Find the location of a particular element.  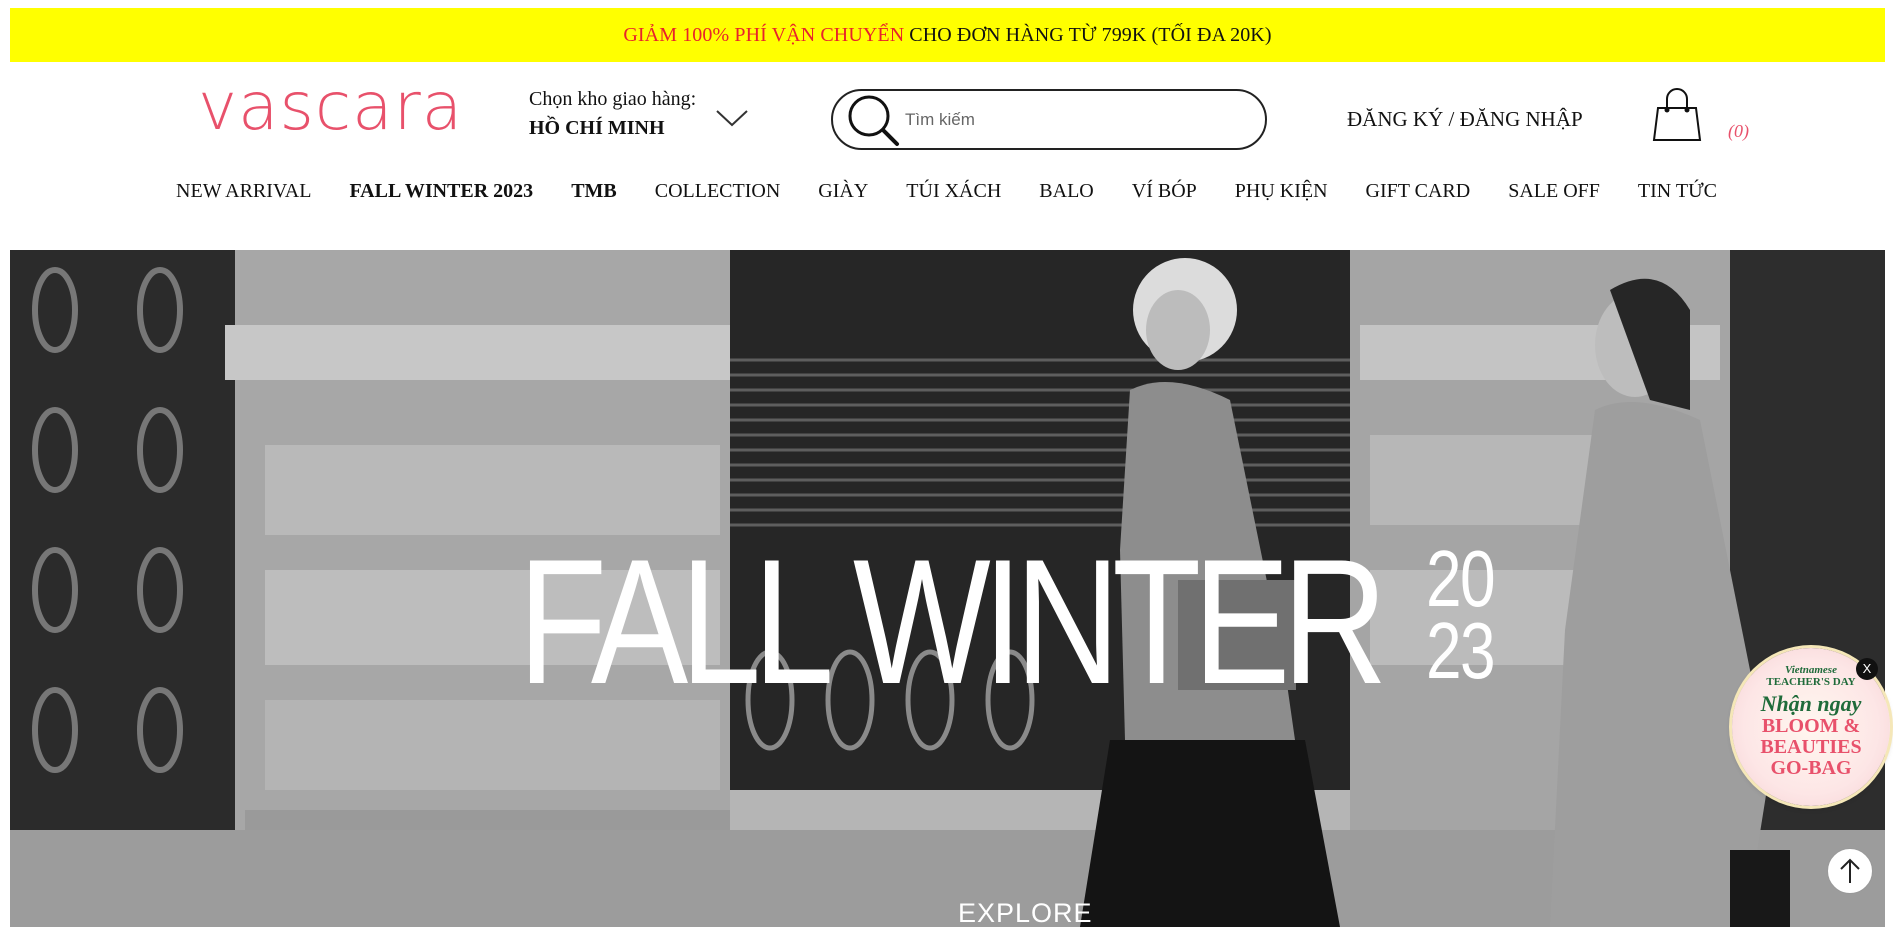

badge-line-6: GO-BAG is located at coordinates (1811, 768).